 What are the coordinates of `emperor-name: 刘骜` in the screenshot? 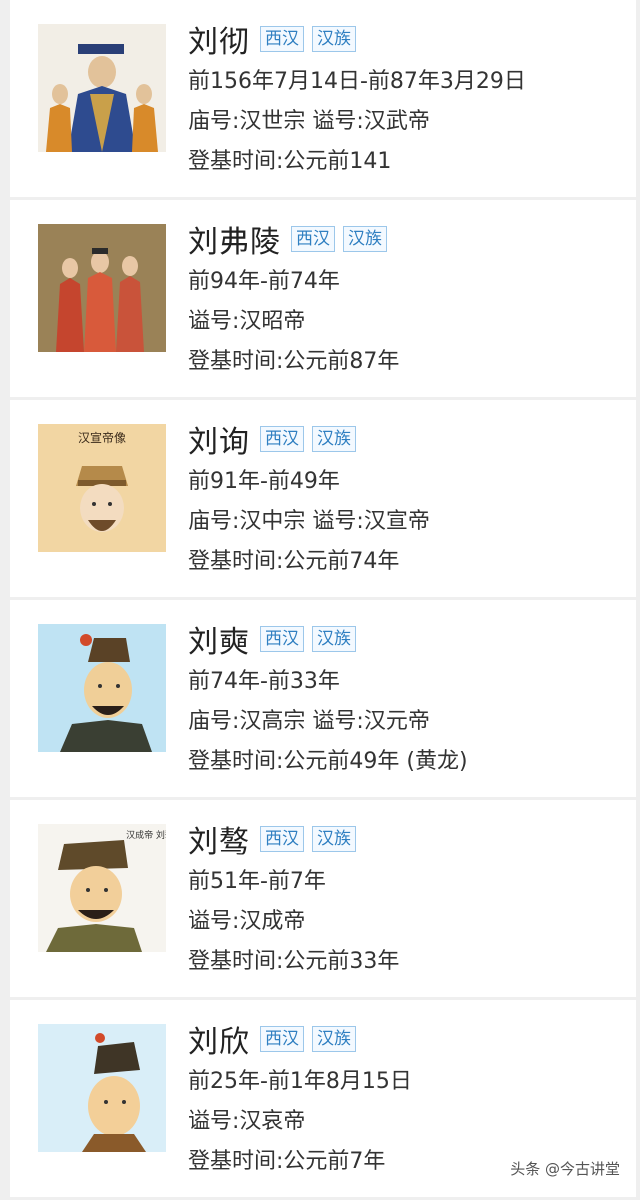 It's located at (219, 842).